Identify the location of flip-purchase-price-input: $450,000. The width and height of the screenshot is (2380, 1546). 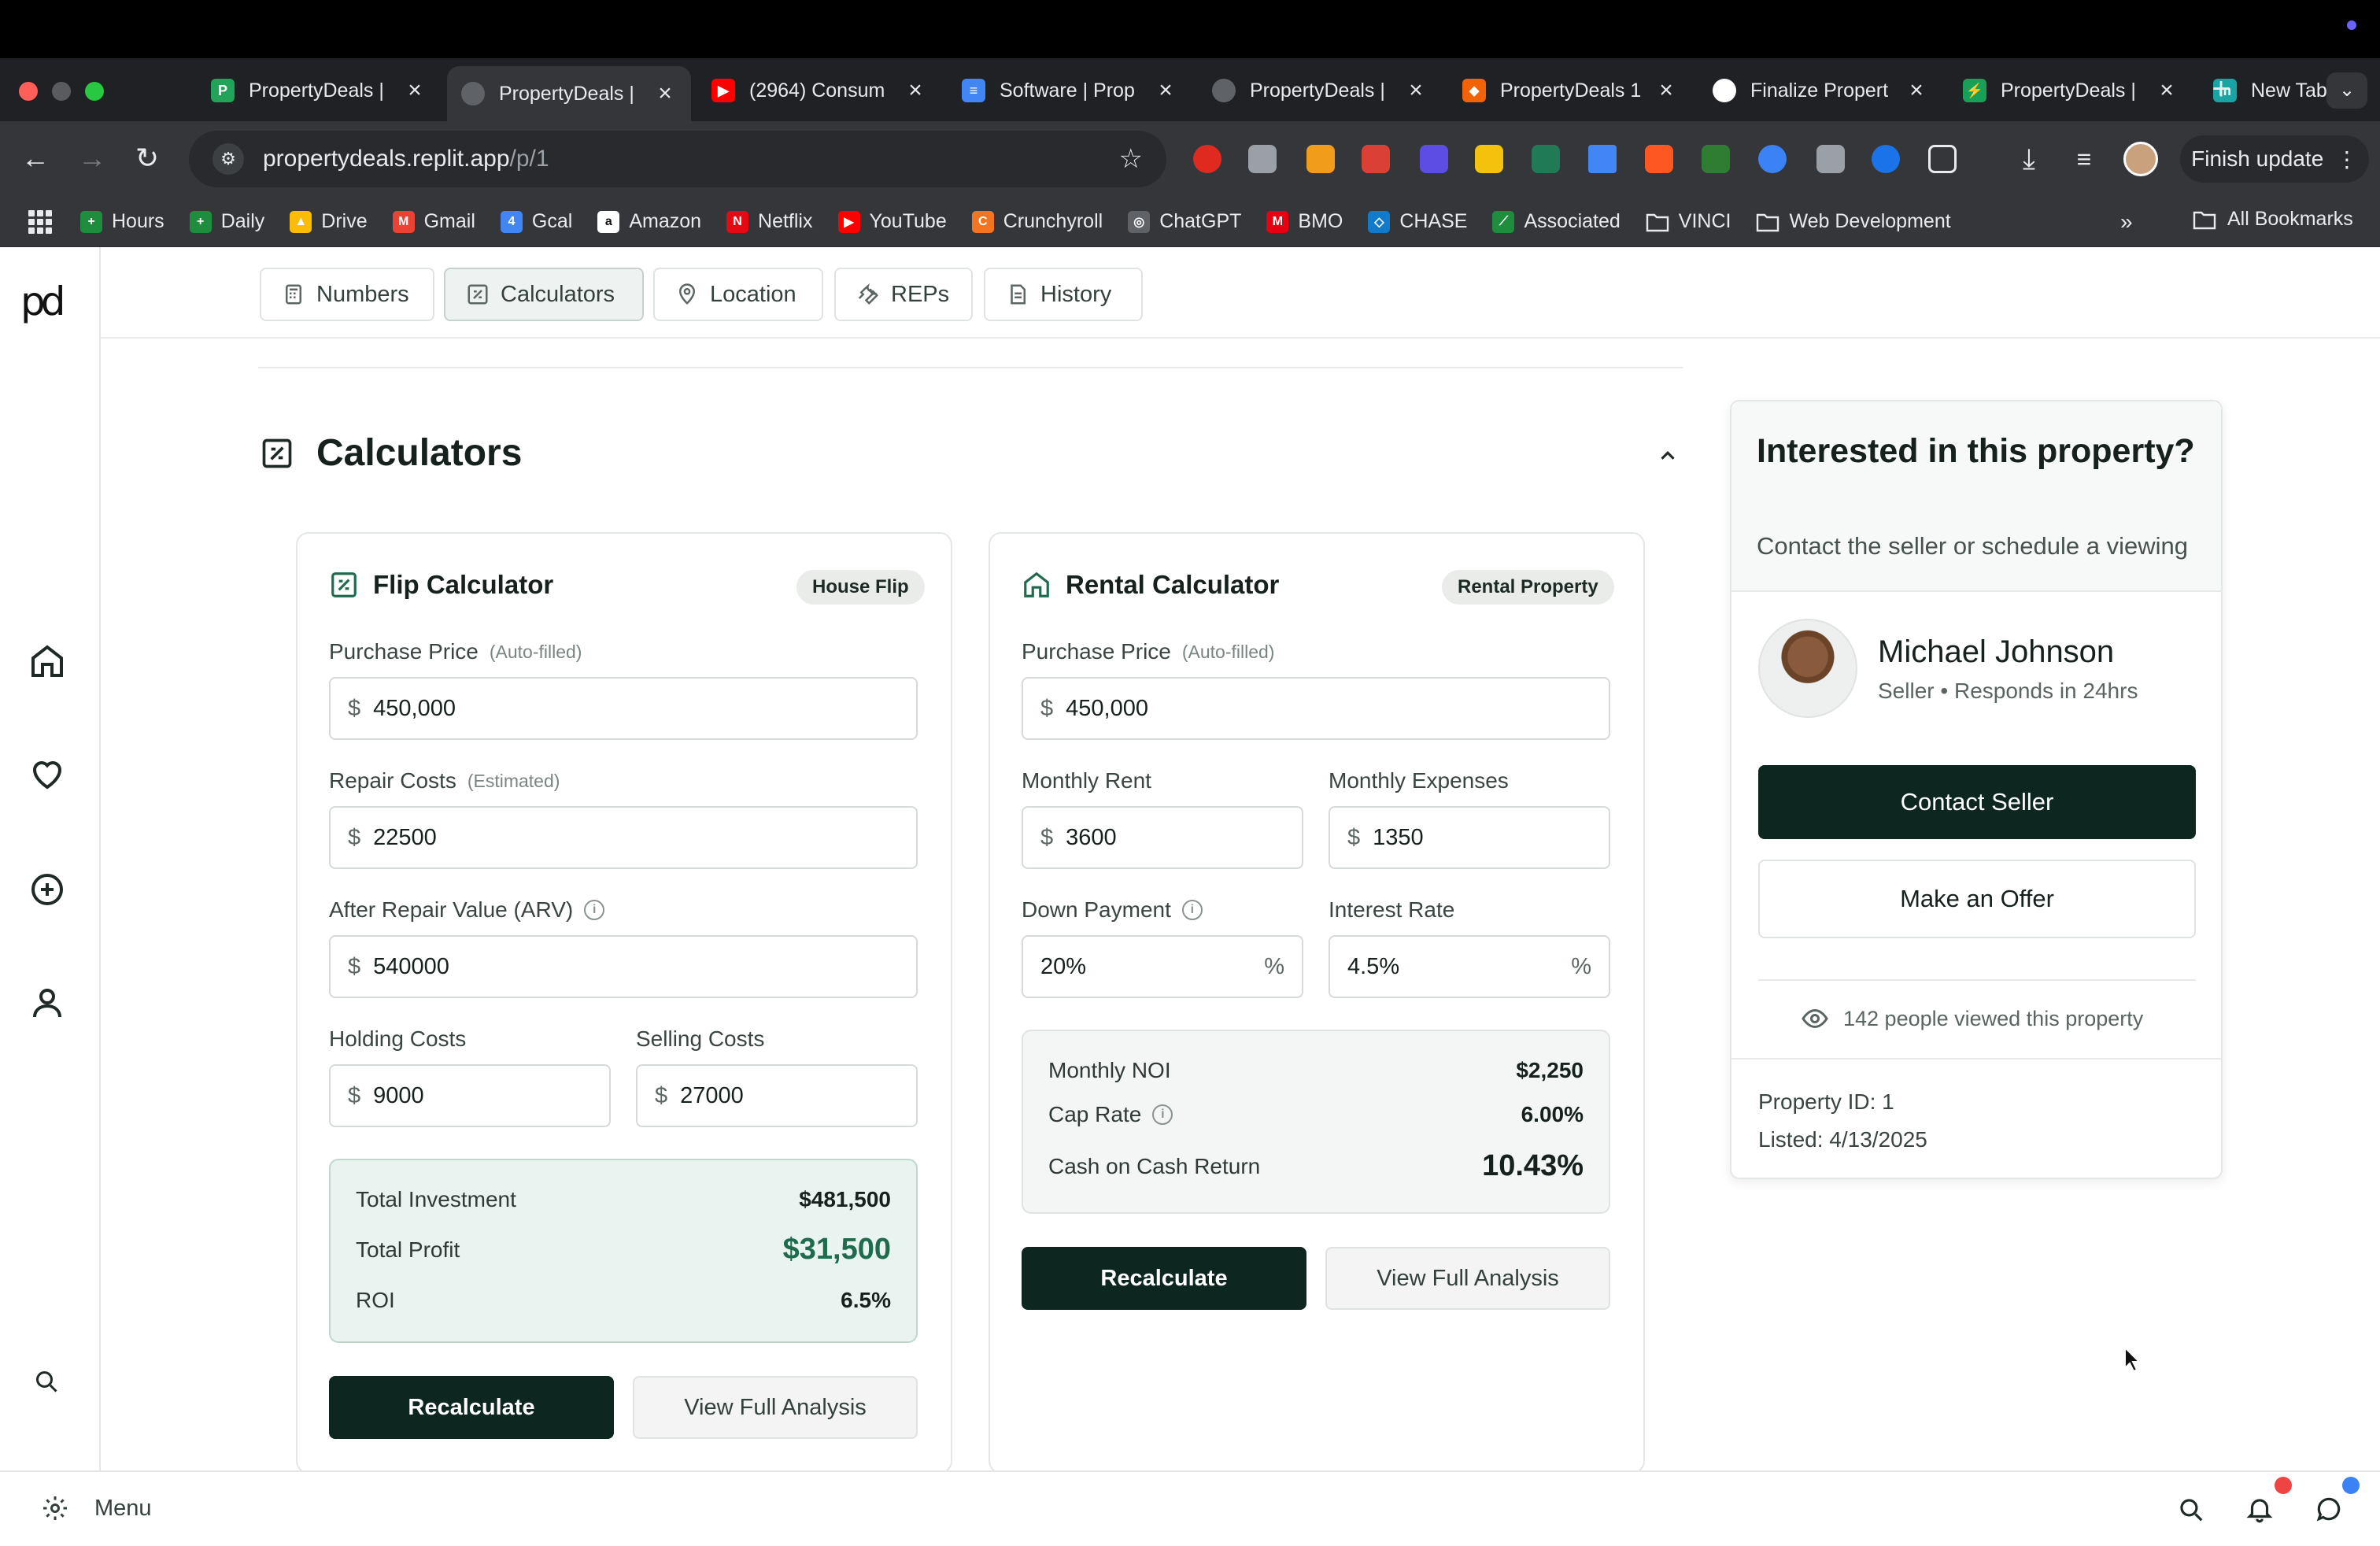
(623, 708).